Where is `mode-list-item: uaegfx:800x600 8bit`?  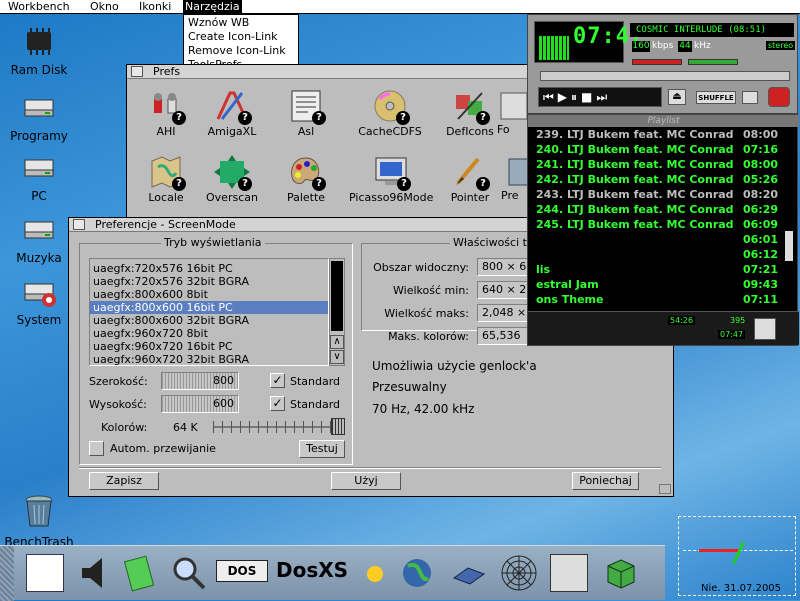
mode-list-item: uaegfx:800x600 8bit is located at coordinates (209, 294).